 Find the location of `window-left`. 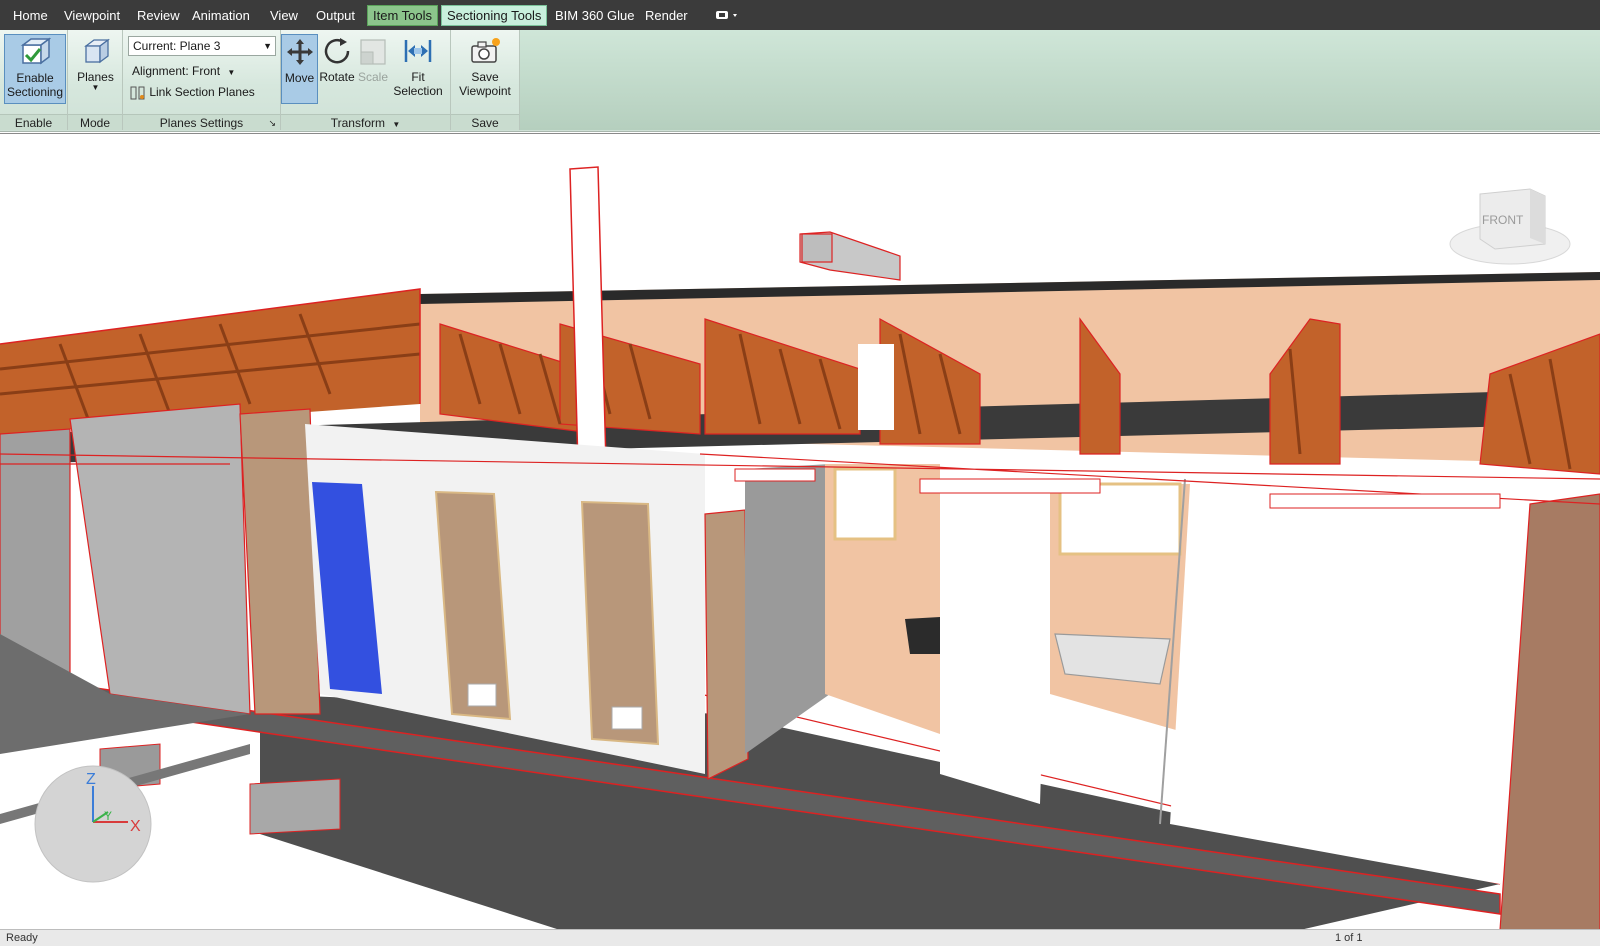

window-left is located at coordinates (865, 504).